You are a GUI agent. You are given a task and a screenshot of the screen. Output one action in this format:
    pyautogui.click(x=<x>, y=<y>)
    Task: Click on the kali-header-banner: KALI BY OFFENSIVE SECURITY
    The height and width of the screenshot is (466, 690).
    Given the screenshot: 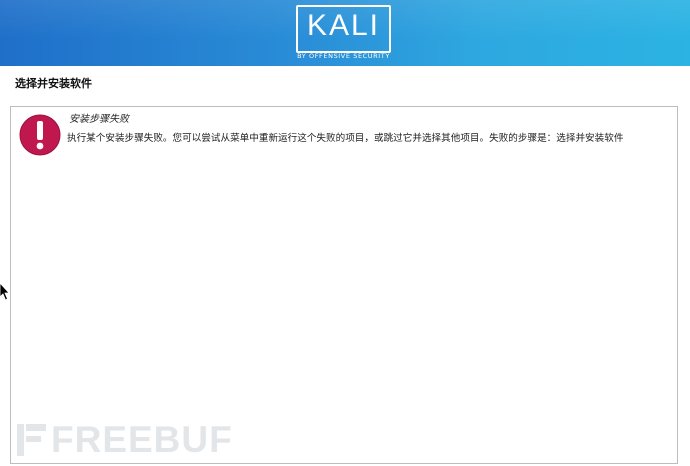 What is the action you would take?
    pyautogui.click(x=345, y=33)
    